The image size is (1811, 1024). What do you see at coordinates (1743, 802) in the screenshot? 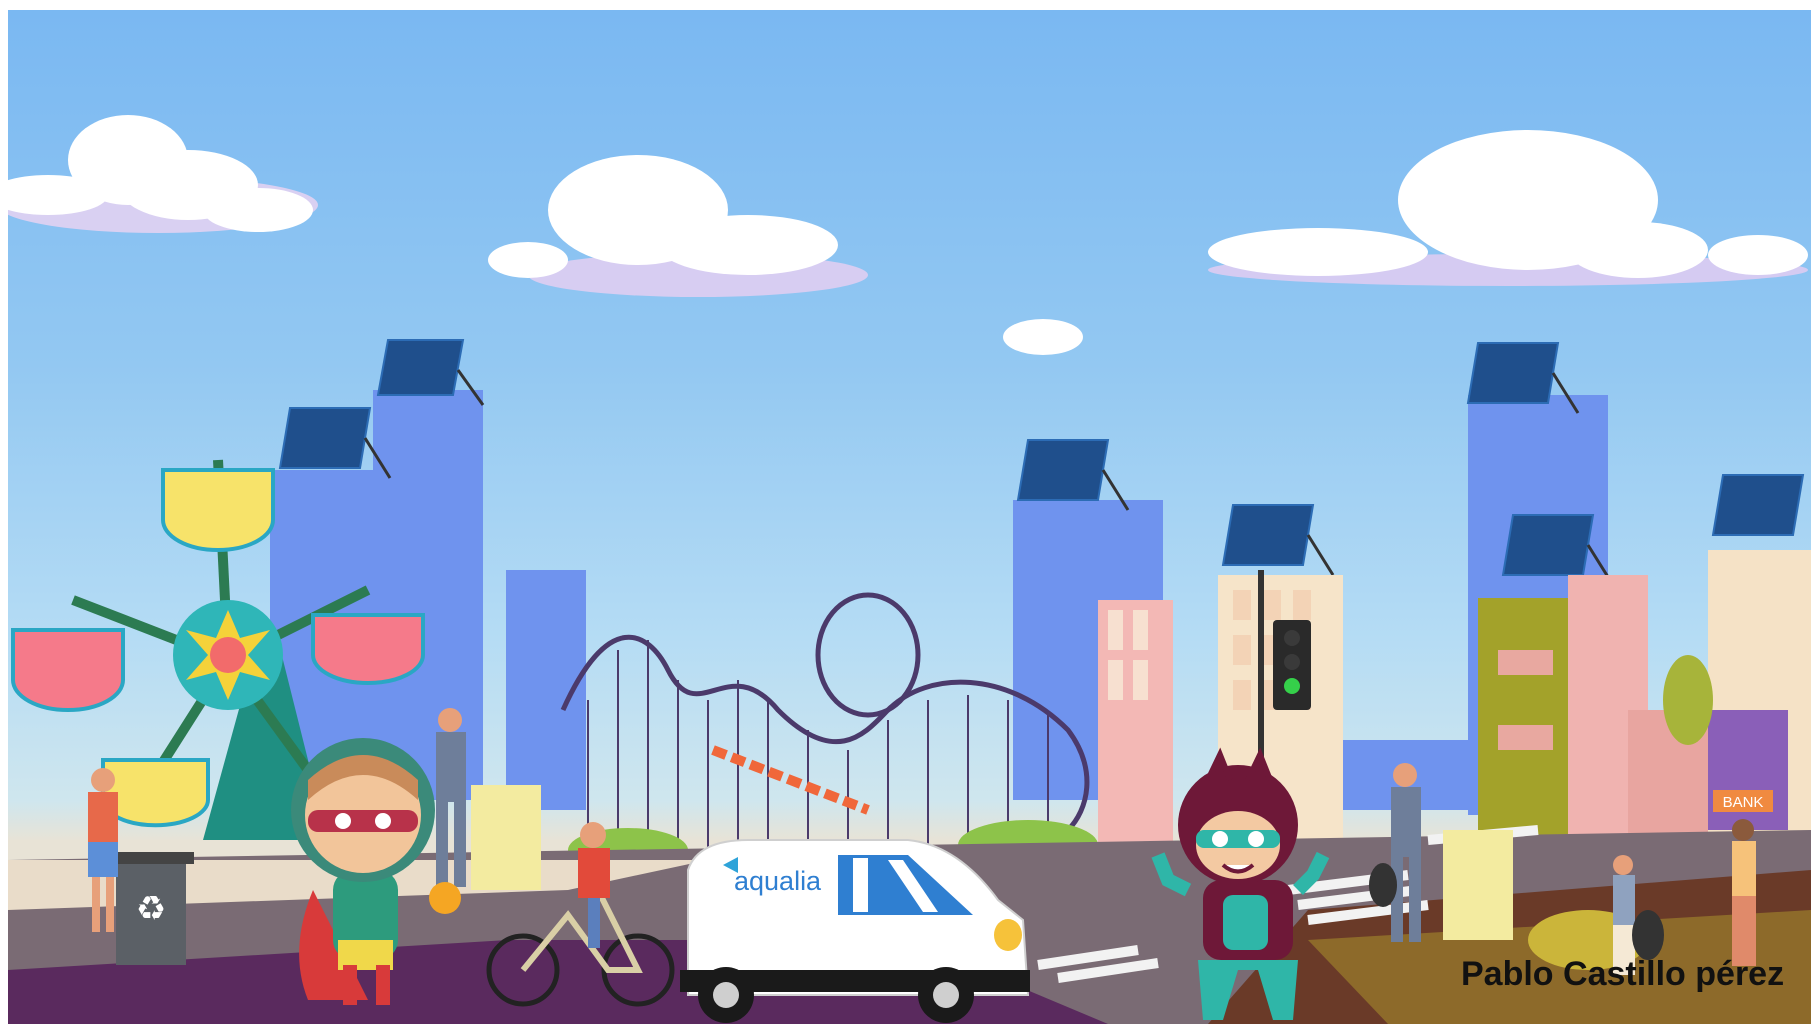
I see `bank-sign-text: BANK` at bounding box center [1743, 802].